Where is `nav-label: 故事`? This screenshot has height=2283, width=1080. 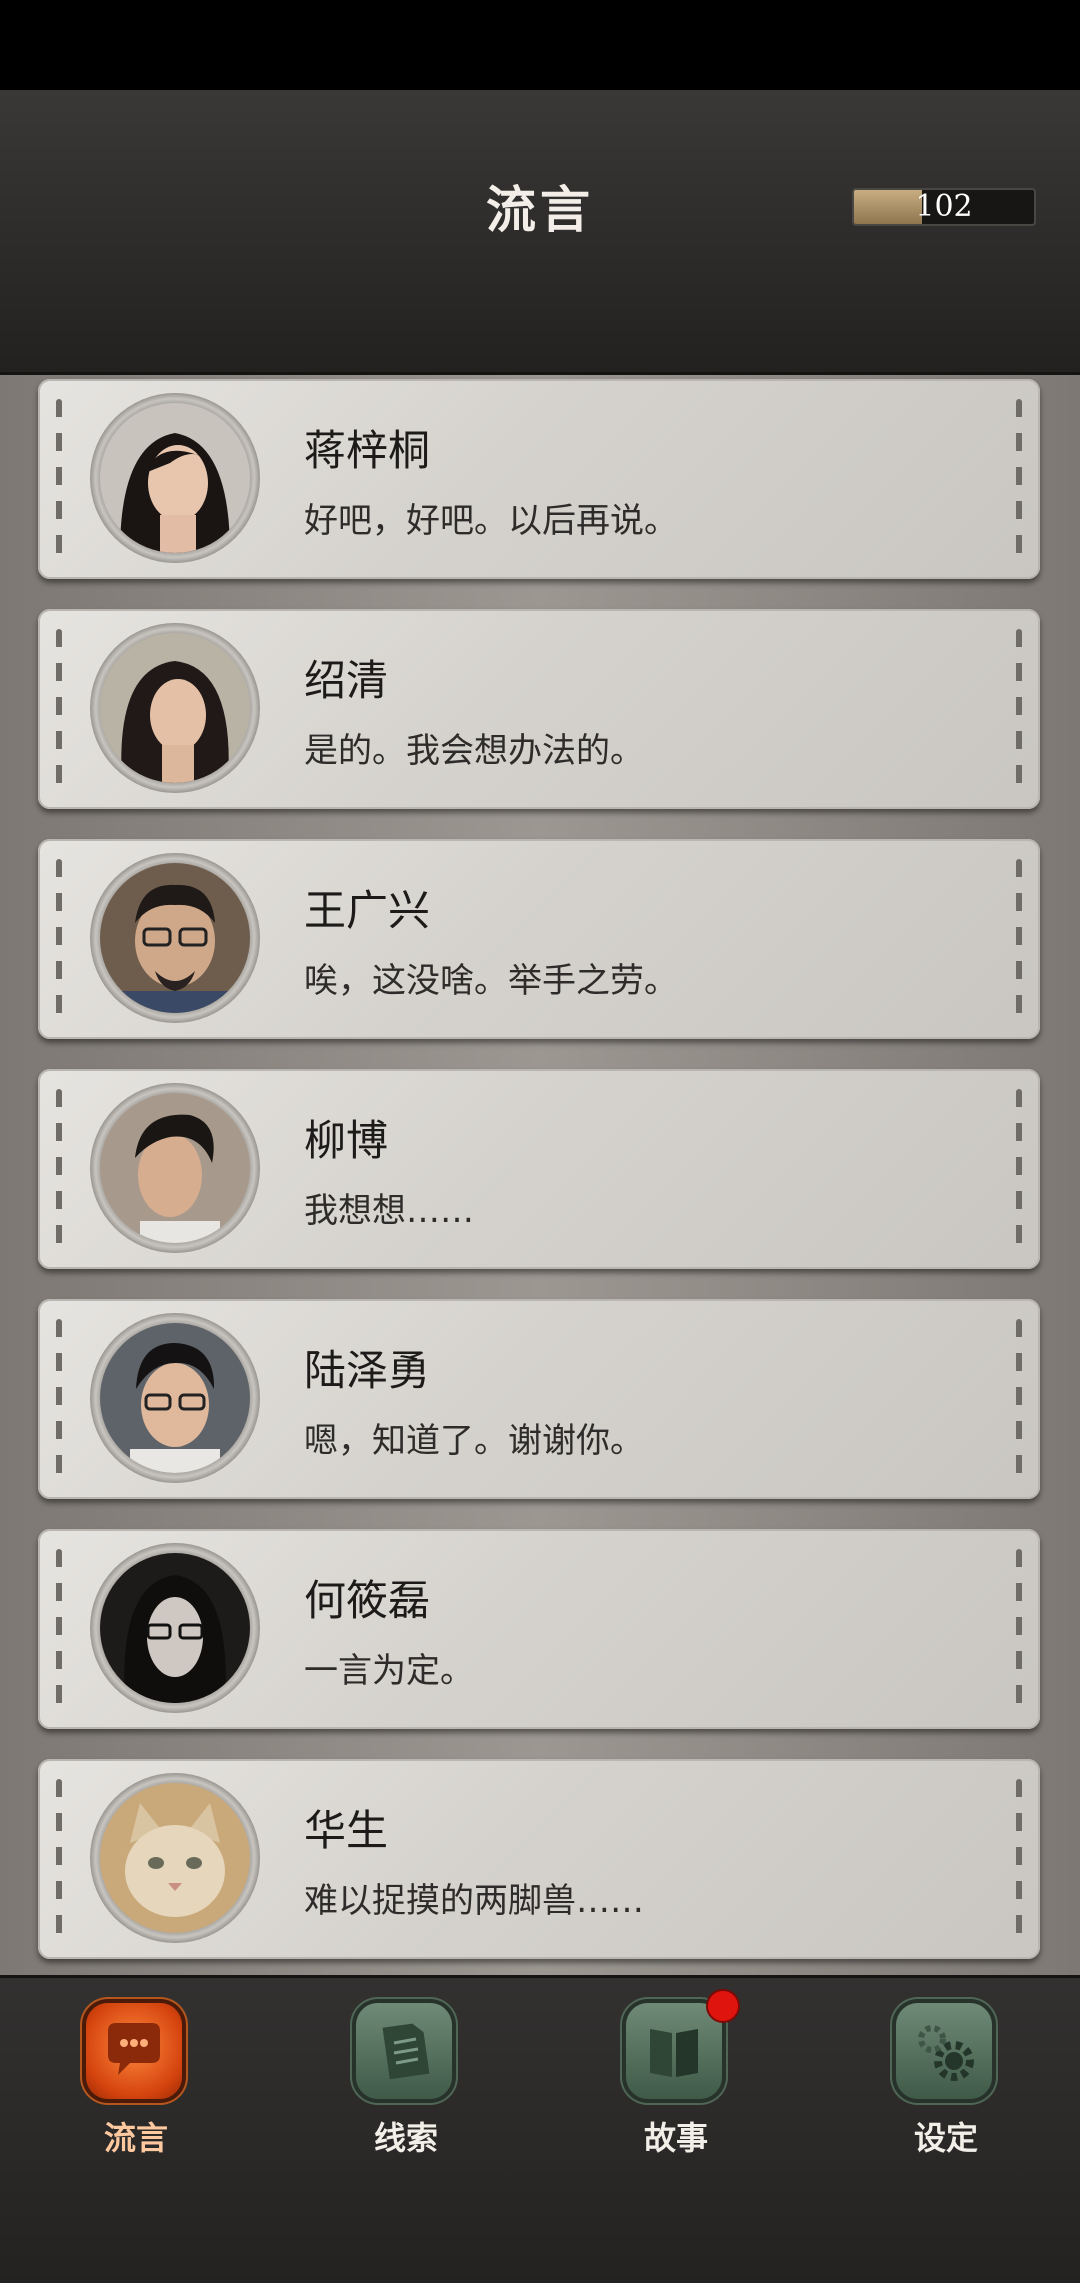
nav-label: 故事 is located at coordinates (675, 2138).